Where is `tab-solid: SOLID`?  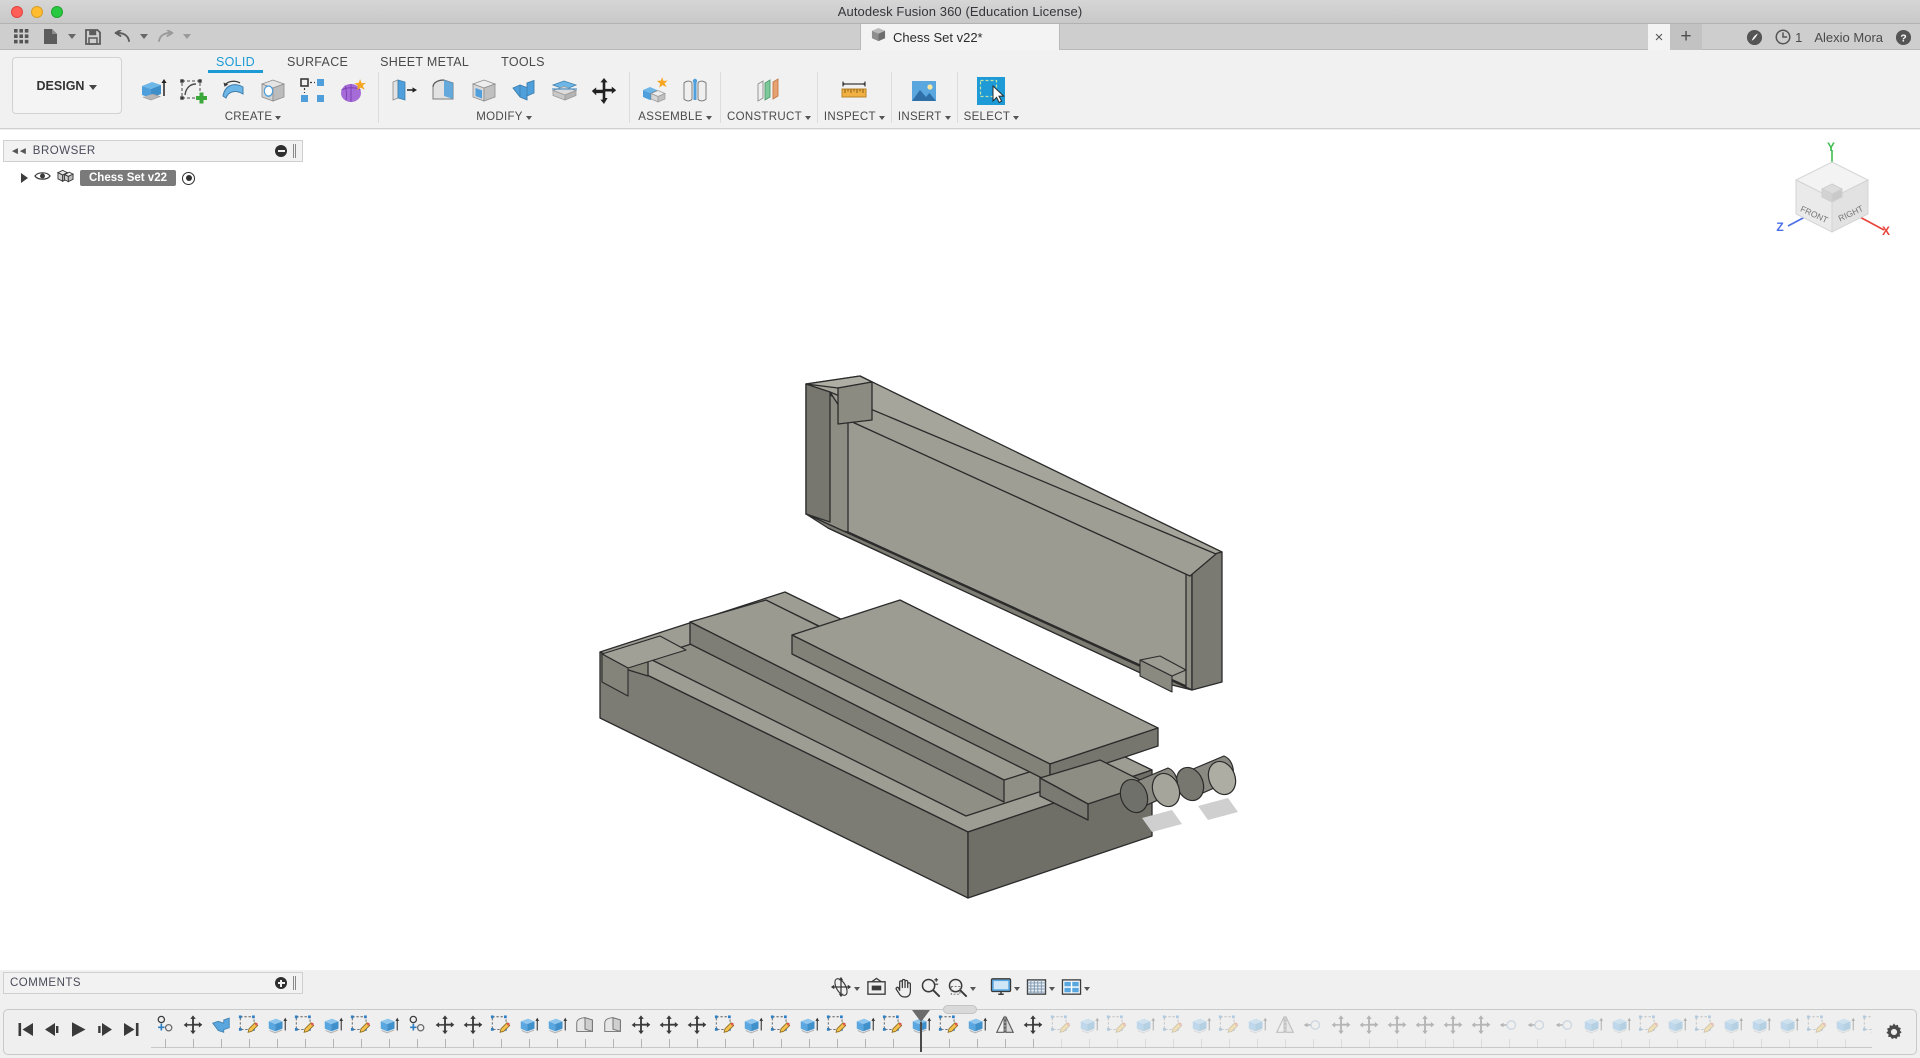
tab-solid: SOLID is located at coordinates (235, 61).